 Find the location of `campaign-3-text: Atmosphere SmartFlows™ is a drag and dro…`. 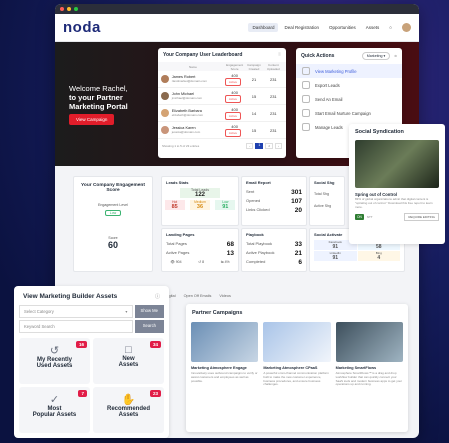

campaign-3-text: Atmosphere SmartFlows™ is a drag and dro… is located at coordinates (369, 379).